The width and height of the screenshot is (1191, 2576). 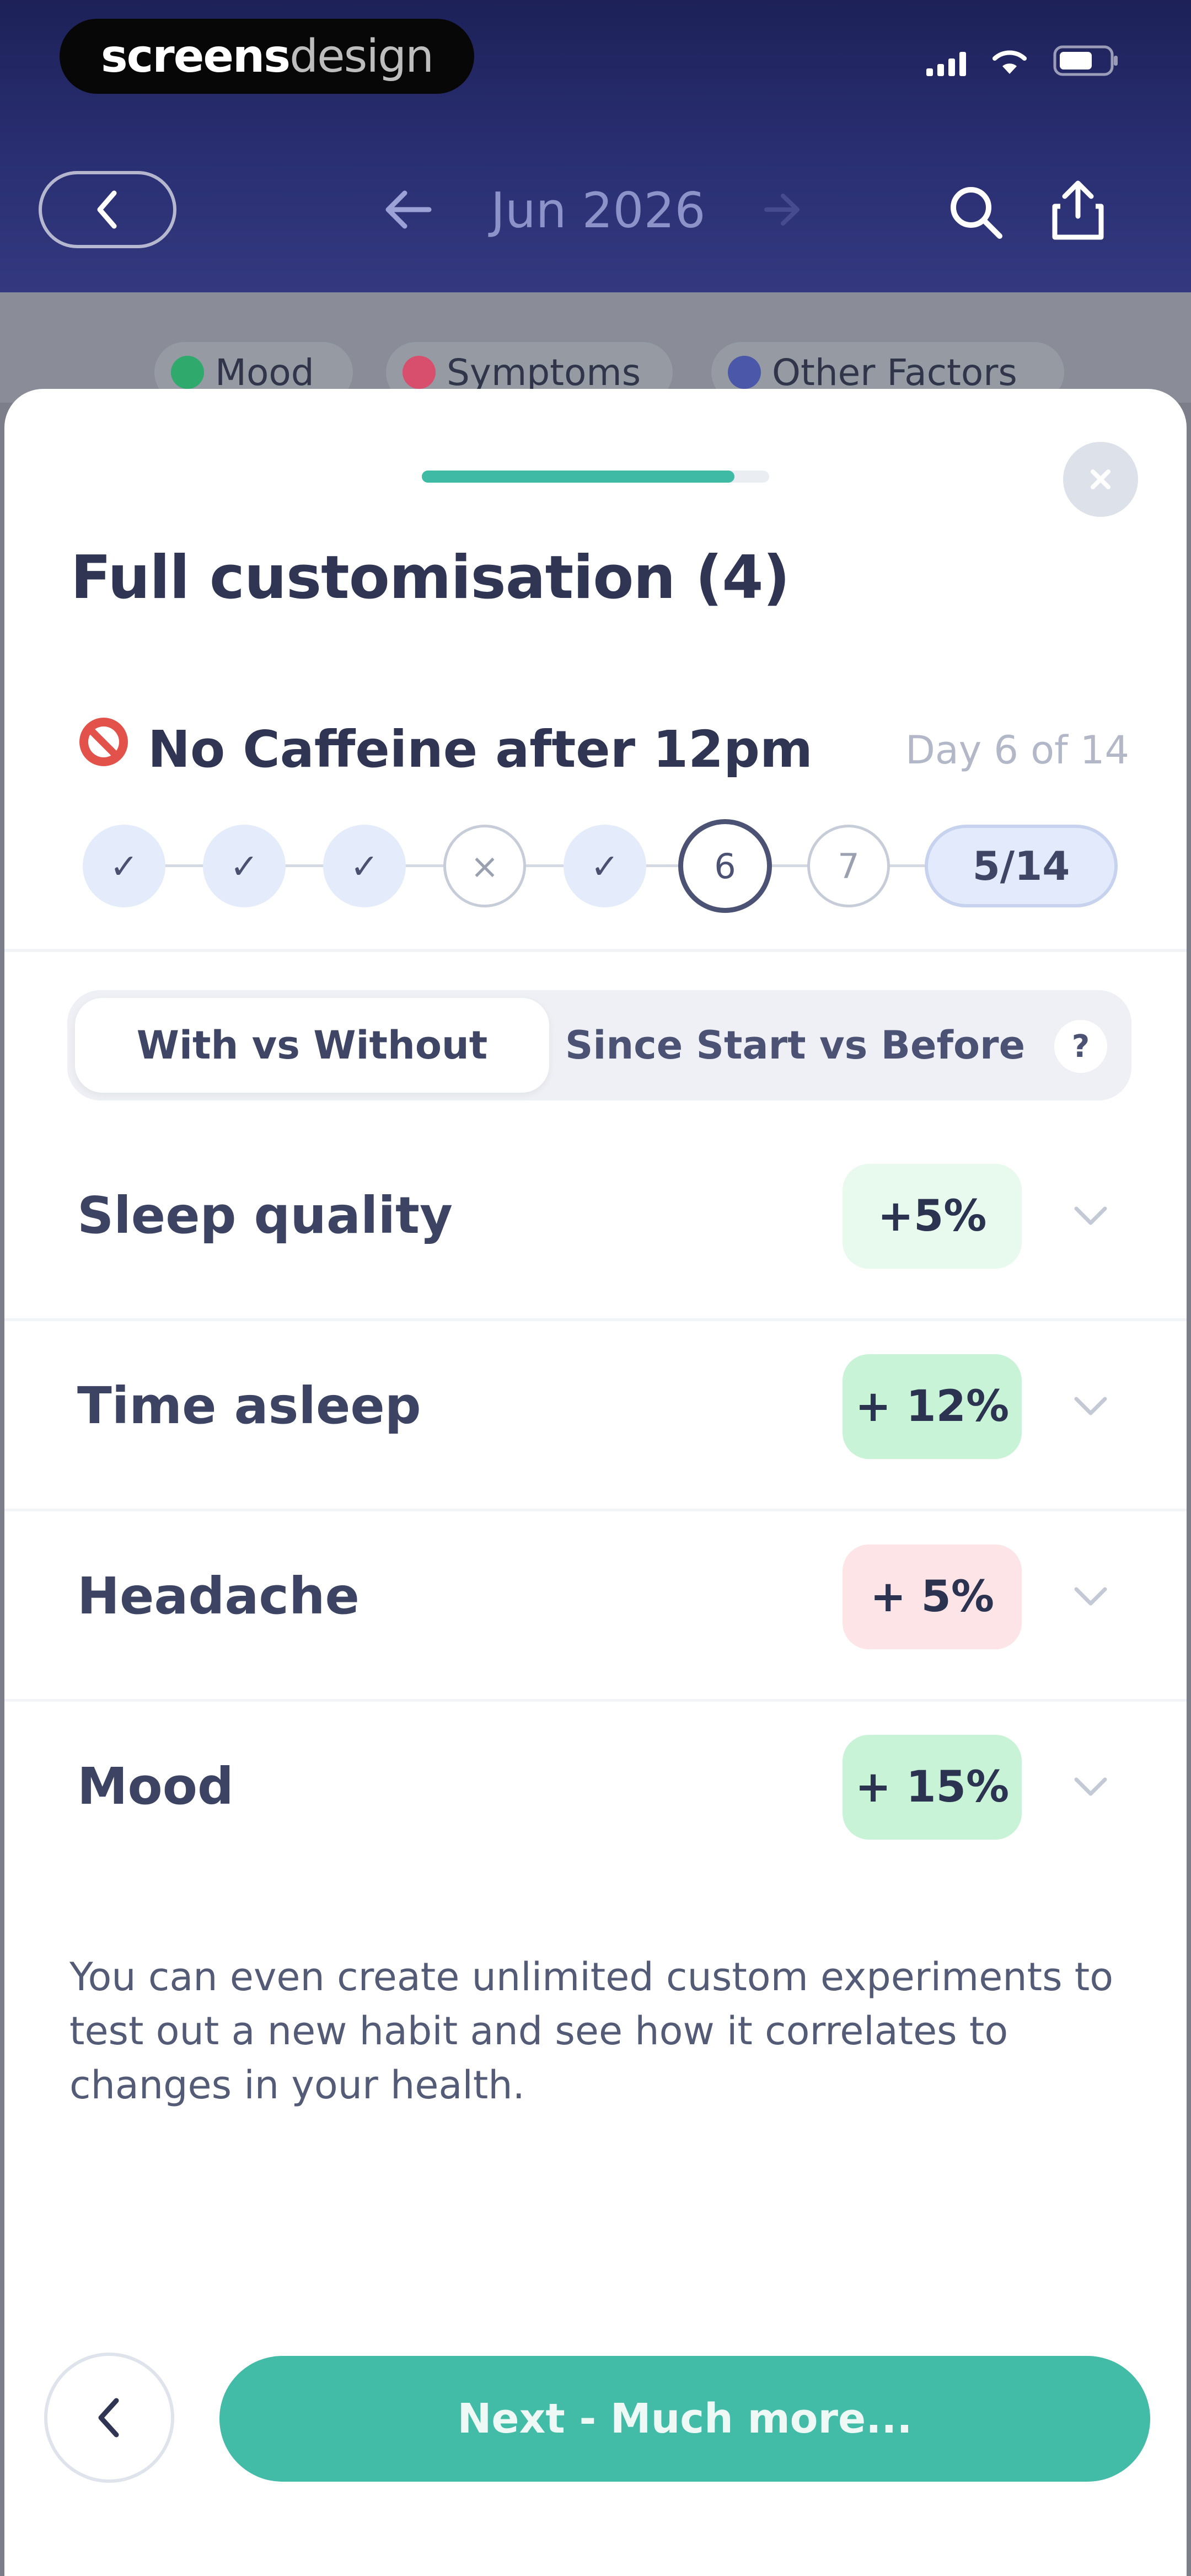 What do you see at coordinates (595, 347) in the screenshot?
I see `filter-row: Mood Symptoms Other Factors` at bounding box center [595, 347].